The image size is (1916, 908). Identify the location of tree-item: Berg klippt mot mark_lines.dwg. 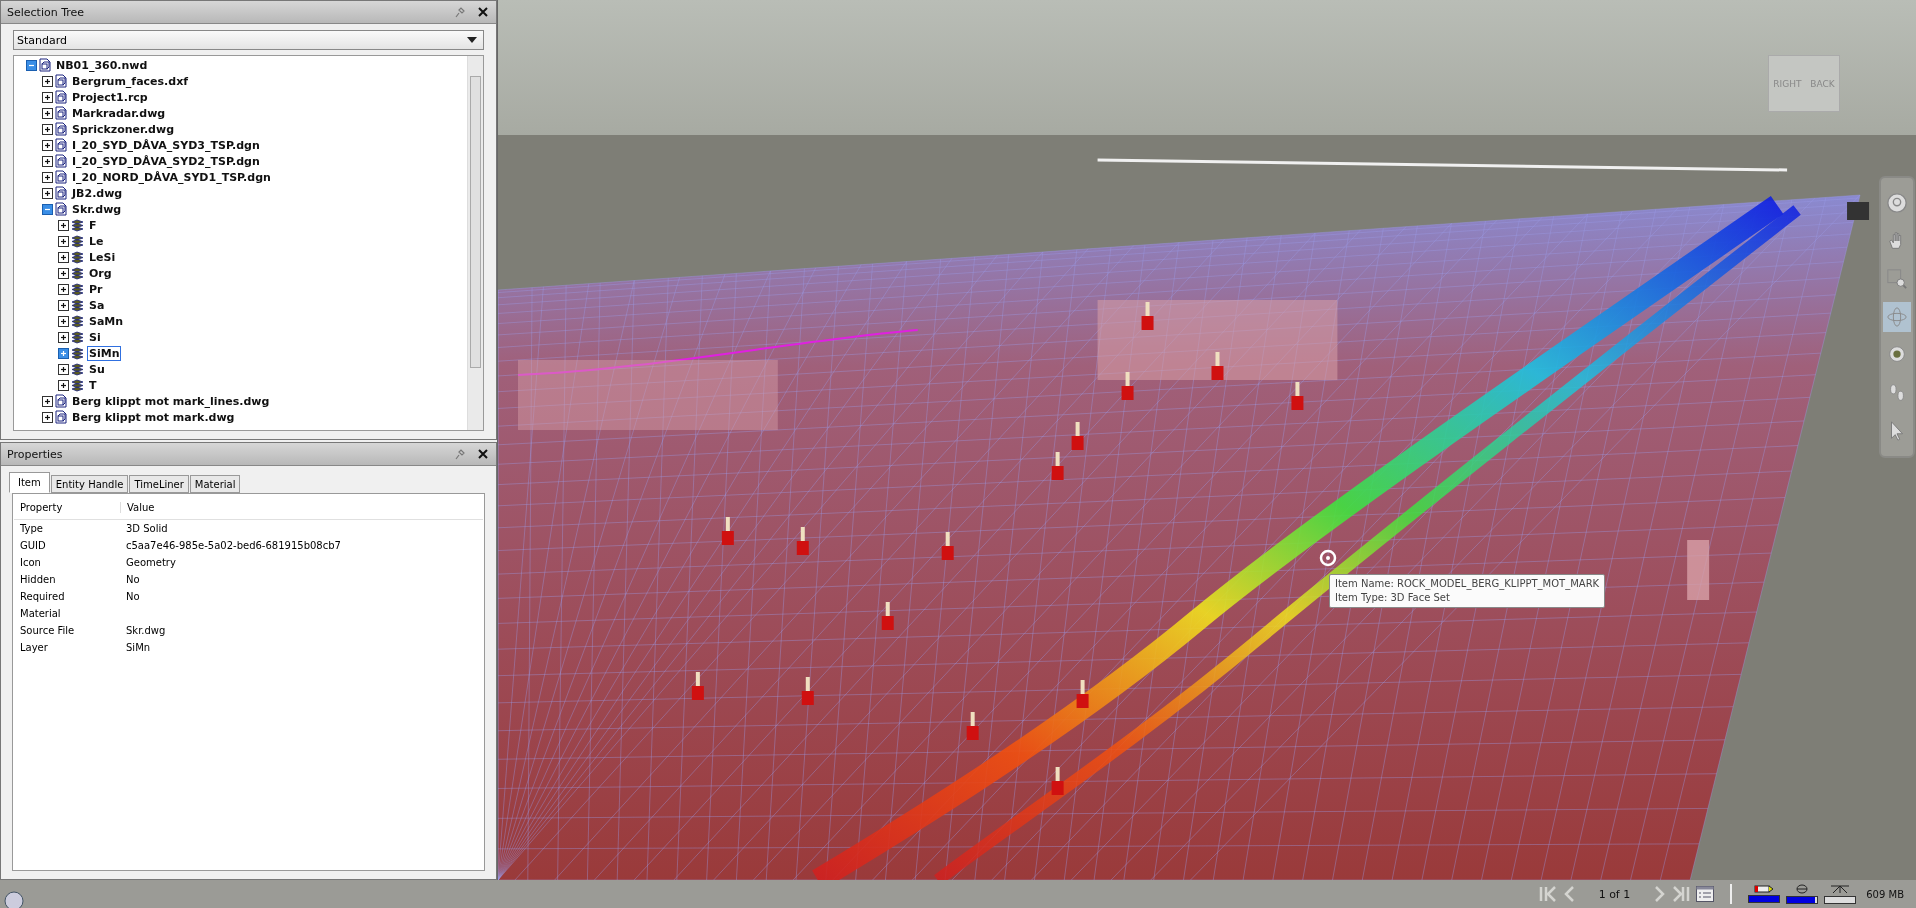
(171, 401).